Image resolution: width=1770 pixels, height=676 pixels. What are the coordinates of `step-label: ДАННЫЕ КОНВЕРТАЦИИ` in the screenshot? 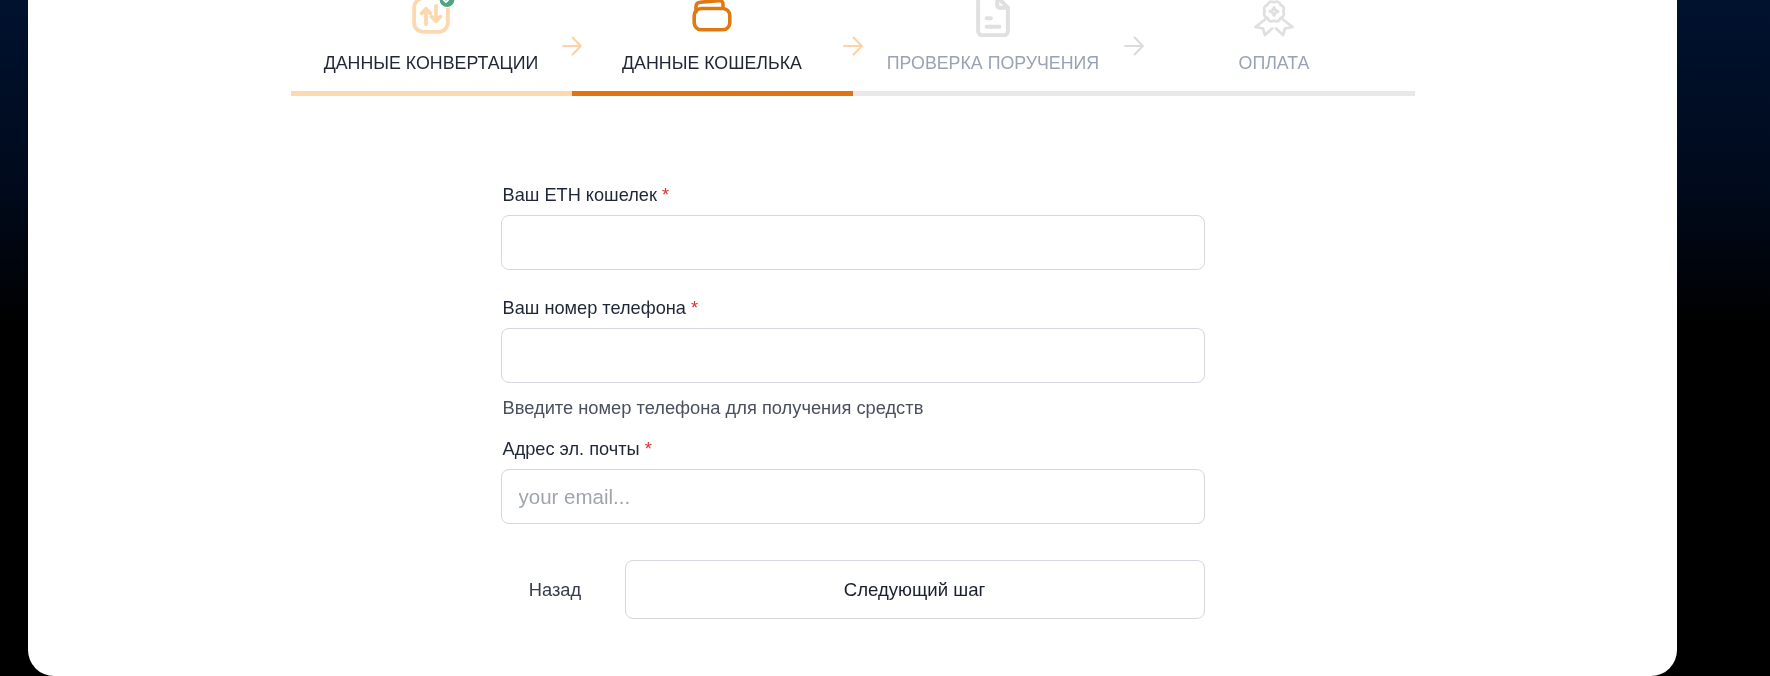 It's located at (431, 63).